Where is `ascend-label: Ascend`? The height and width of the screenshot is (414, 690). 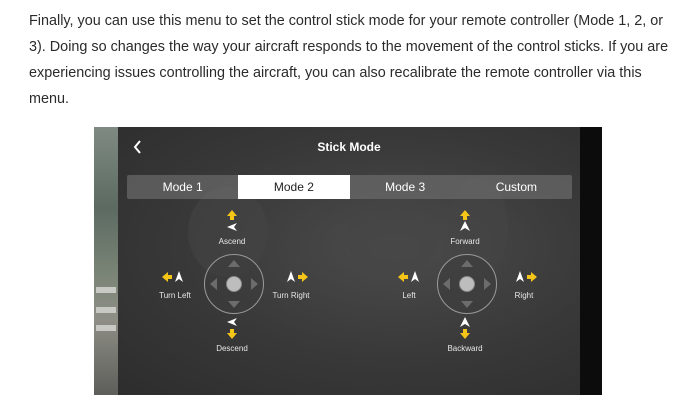
ascend-label: Ascend is located at coordinates (232, 241).